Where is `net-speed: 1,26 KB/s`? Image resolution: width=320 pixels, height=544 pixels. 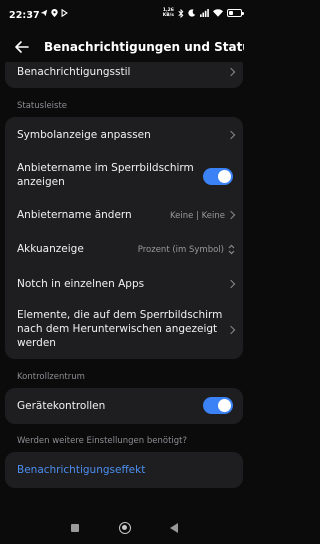 net-speed: 1,26 KB/s is located at coordinates (168, 13).